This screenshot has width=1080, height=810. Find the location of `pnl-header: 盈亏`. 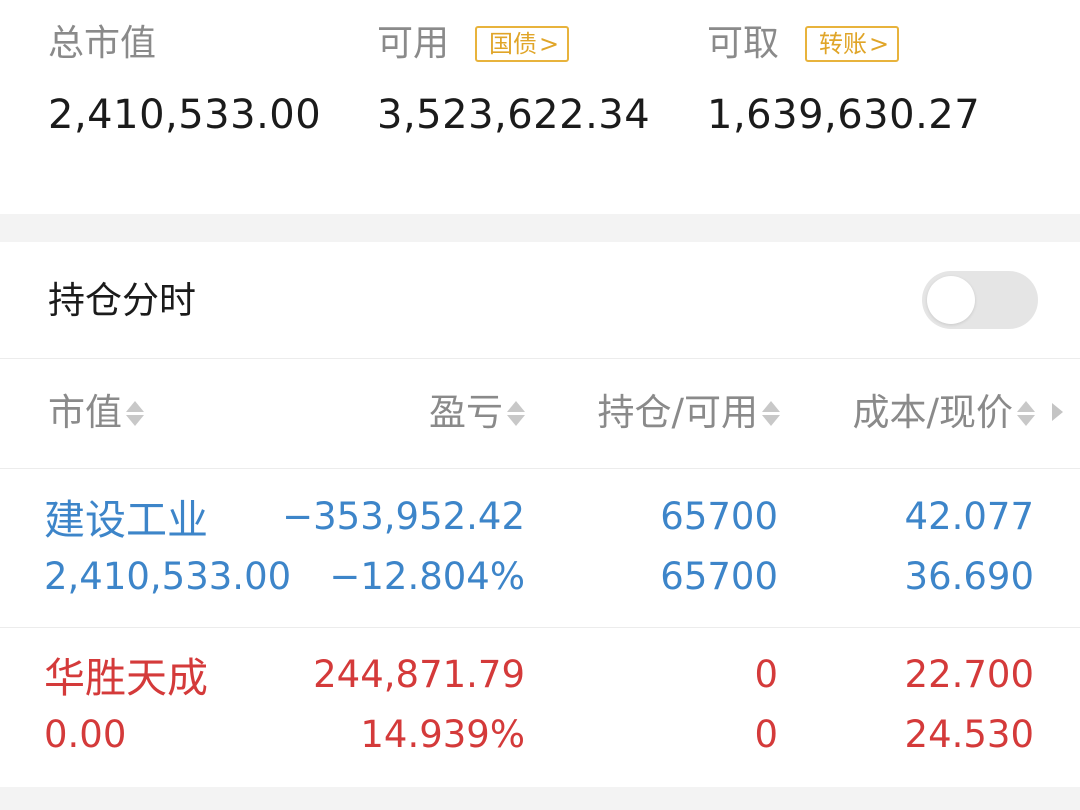

pnl-header: 盈亏 is located at coordinates (466, 412).